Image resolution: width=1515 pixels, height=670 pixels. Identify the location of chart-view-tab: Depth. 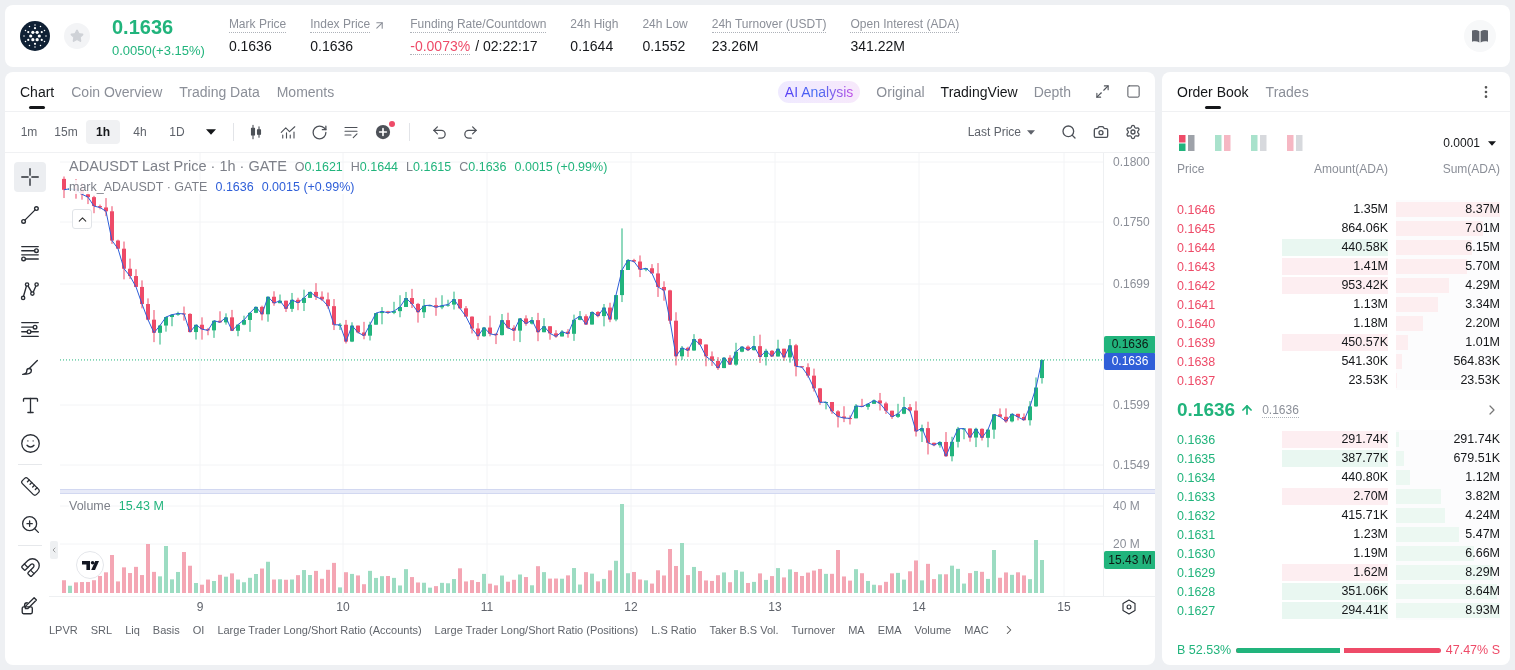
(1052, 91).